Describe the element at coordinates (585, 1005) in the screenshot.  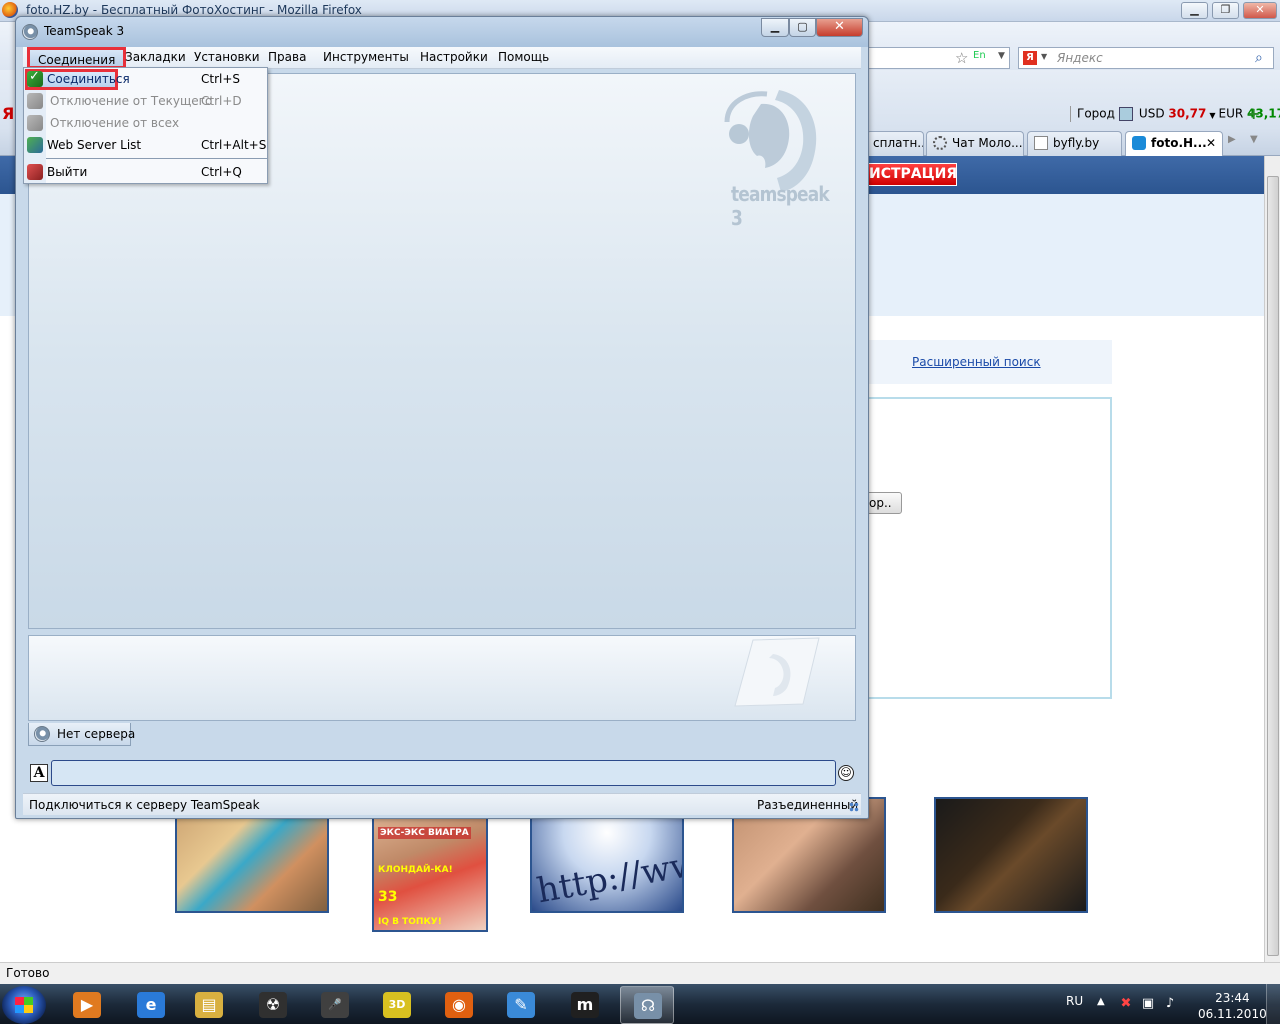
I see `taskbar-app-button: m` at that location.